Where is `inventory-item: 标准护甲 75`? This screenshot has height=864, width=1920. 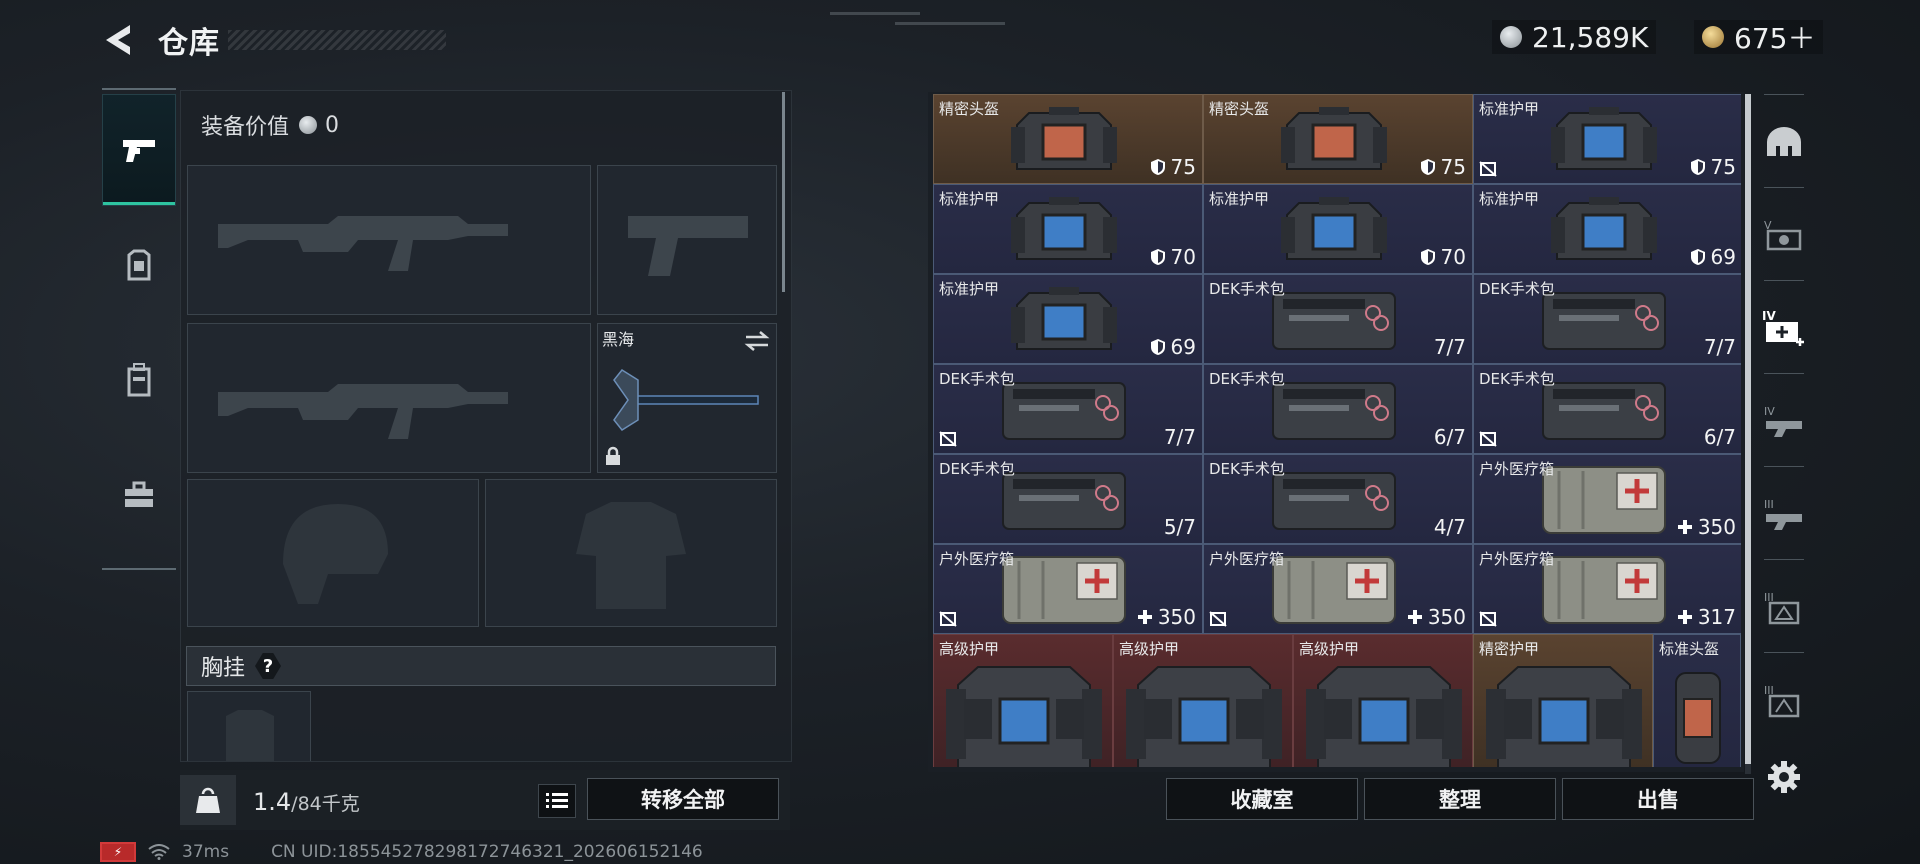
inventory-item: 标准护甲 75 is located at coordinates (1607, 139).